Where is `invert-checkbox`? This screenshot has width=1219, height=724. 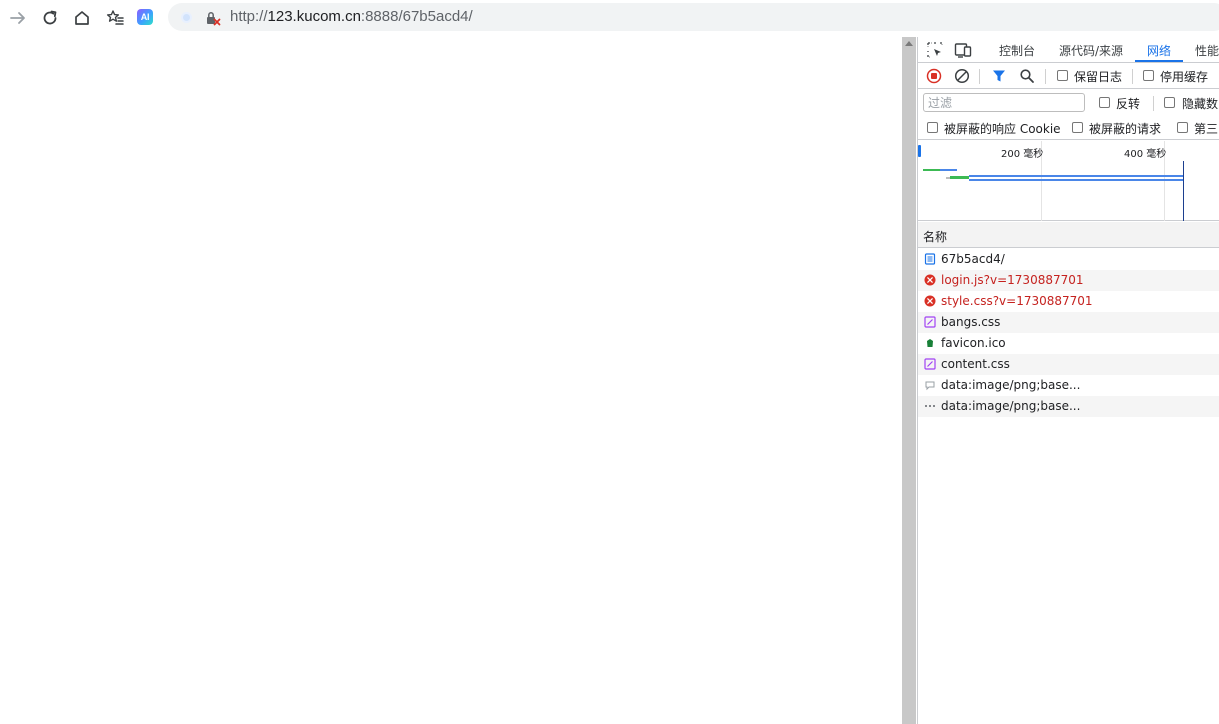 invert-checkbox is located at coordinates (1104, 102).